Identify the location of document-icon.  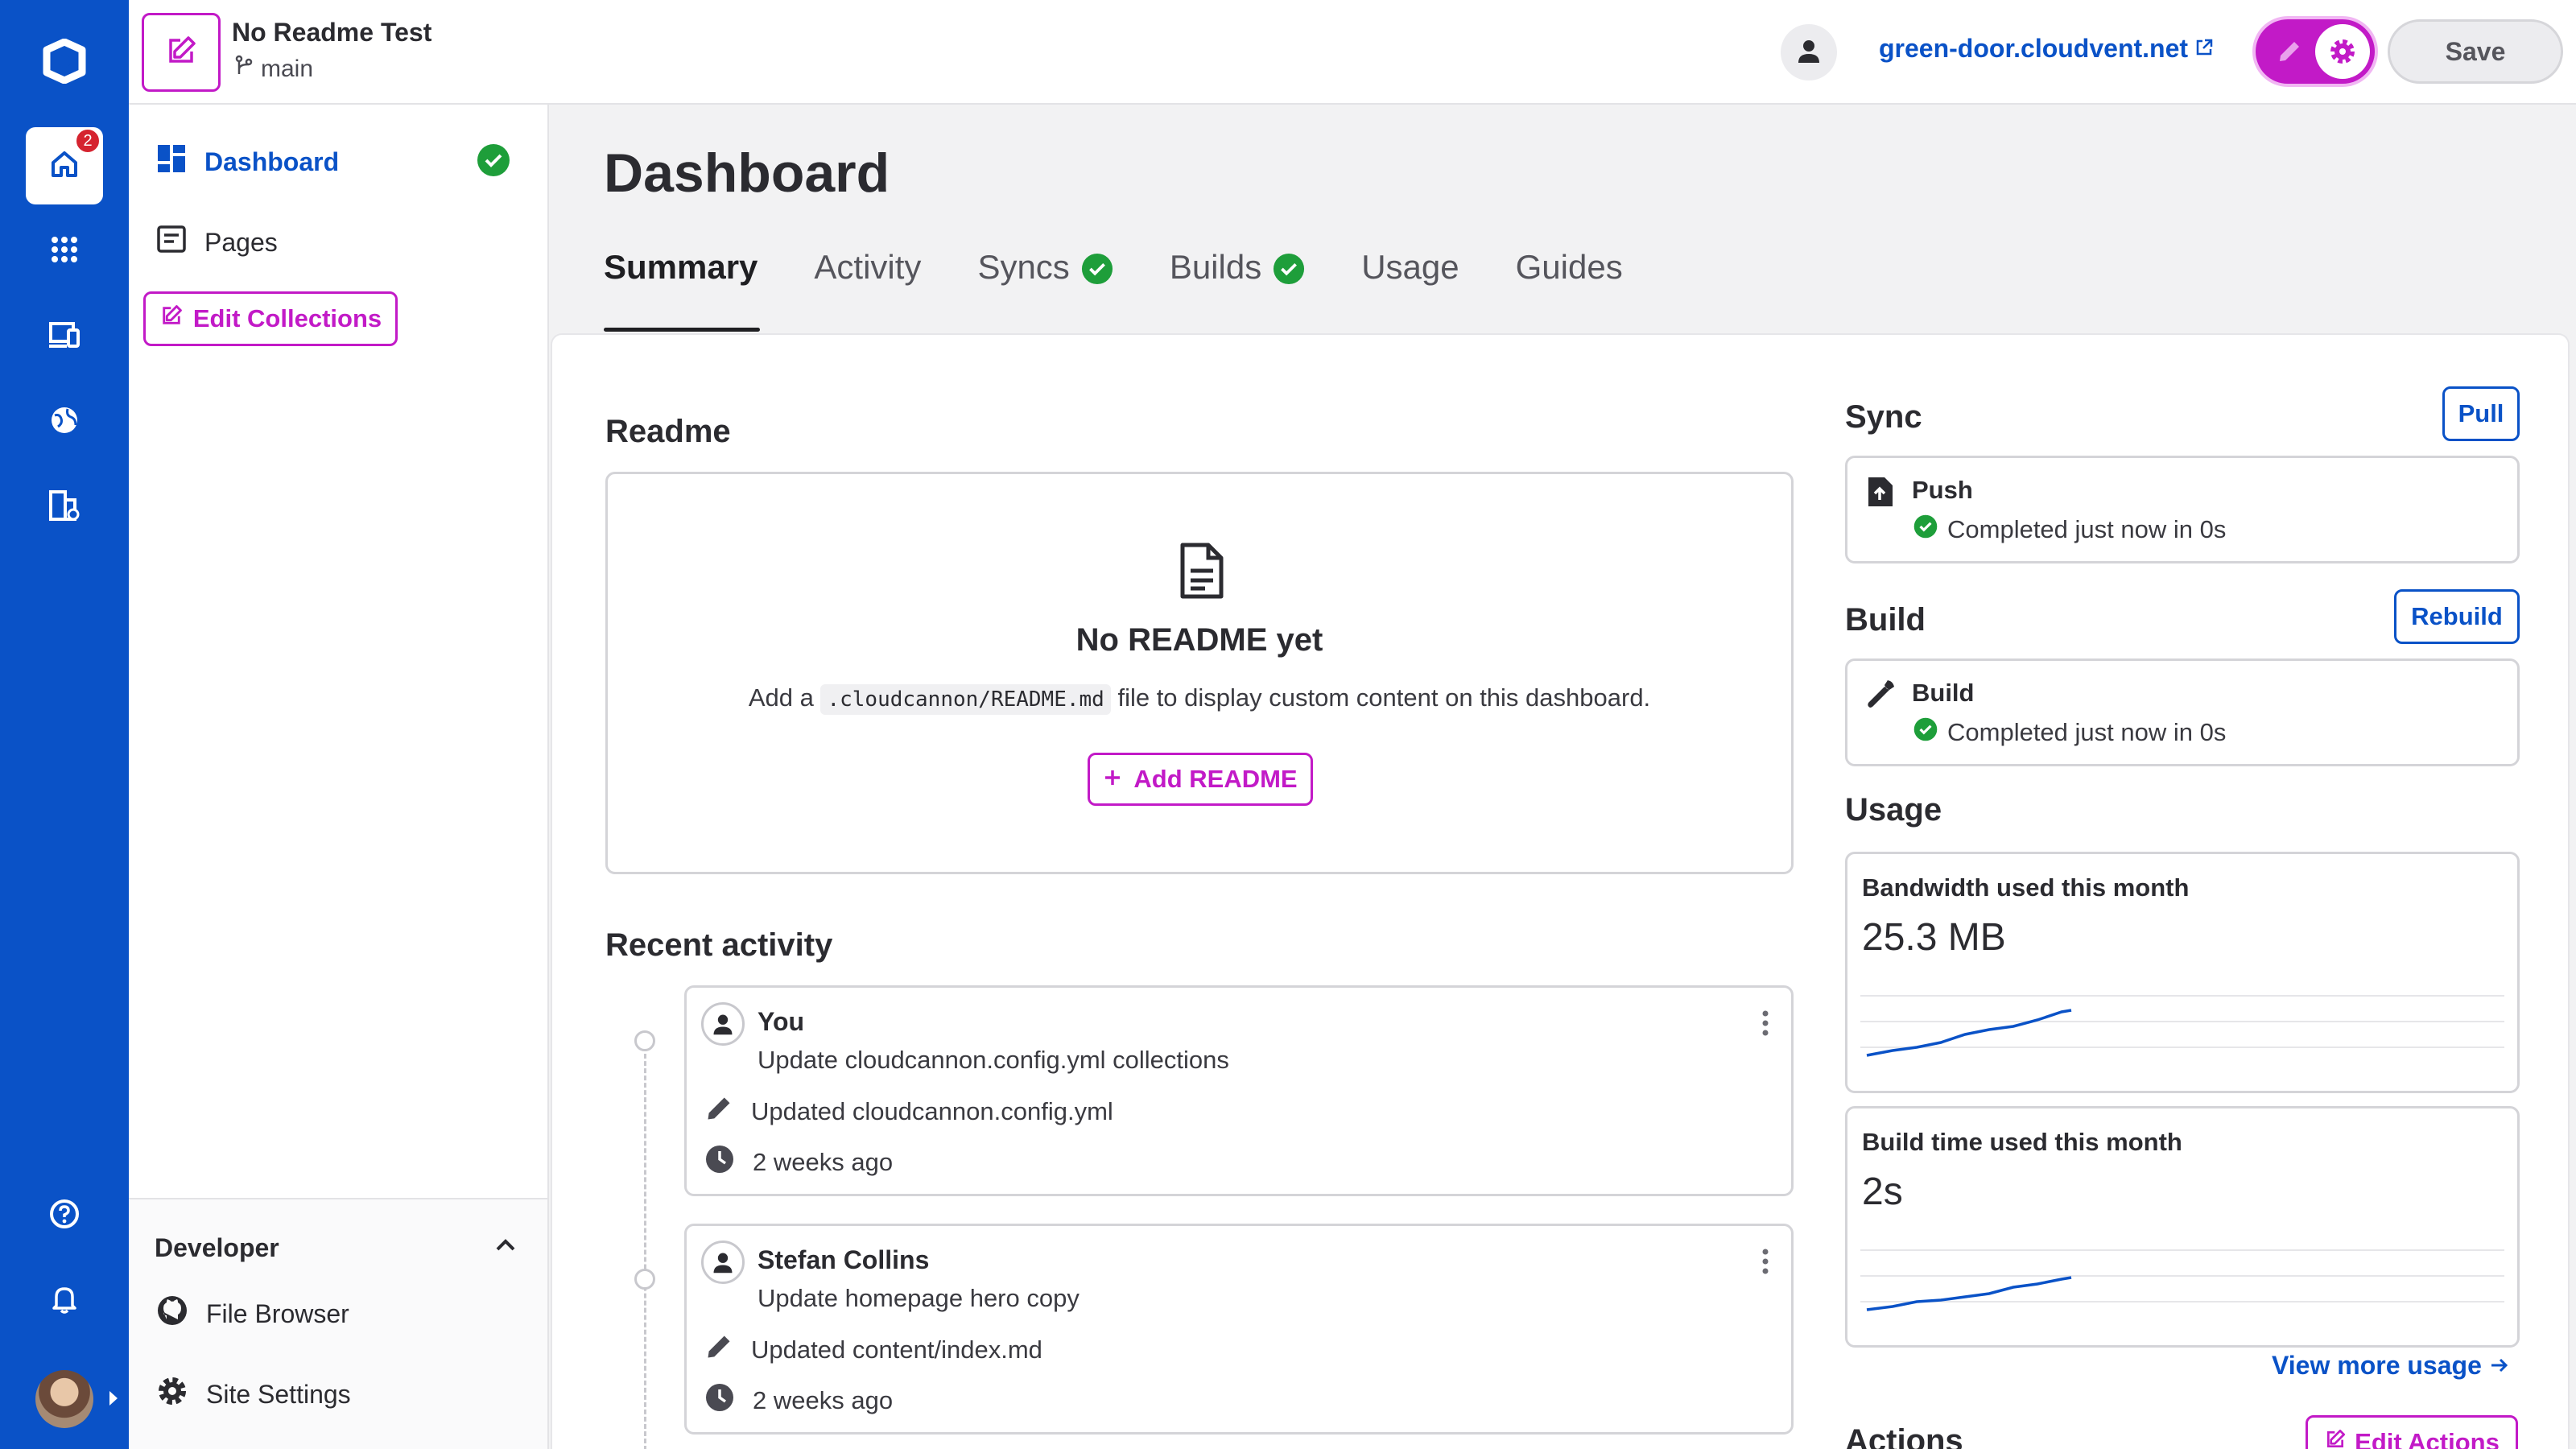
(1202, 573).